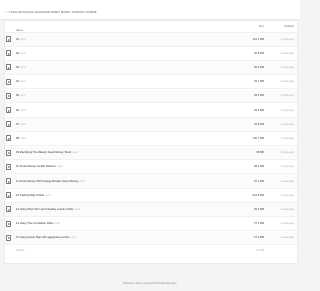 This screenshot has height=291, width=320. I want to click on file-name-link: 02.mp4, so click(20, 53).